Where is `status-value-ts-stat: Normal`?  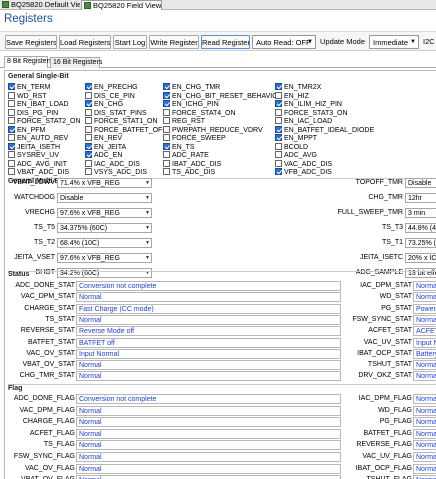
status-value-ts-stat: Normal is located at coordinates (208, 319).